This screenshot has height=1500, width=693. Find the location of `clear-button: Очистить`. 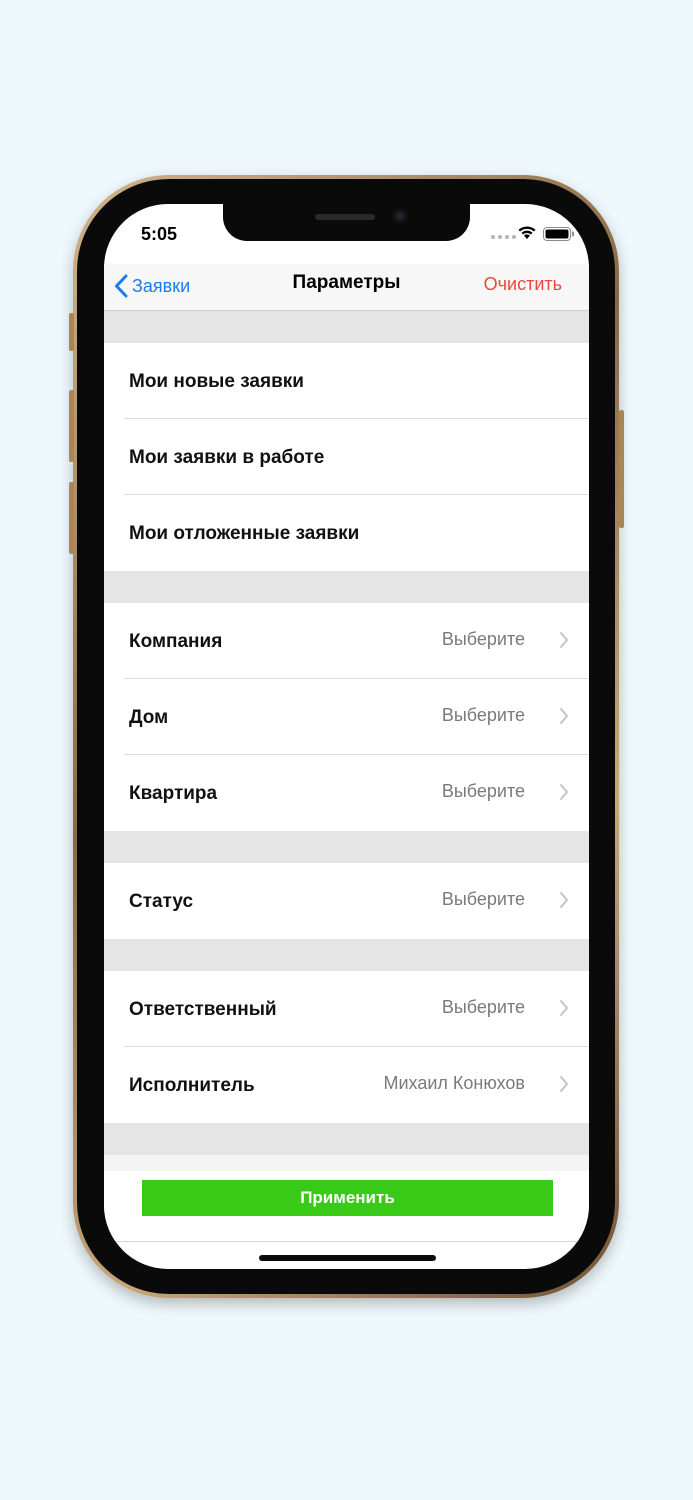

clear-button: Очистить is located at coordinates (523, 284).